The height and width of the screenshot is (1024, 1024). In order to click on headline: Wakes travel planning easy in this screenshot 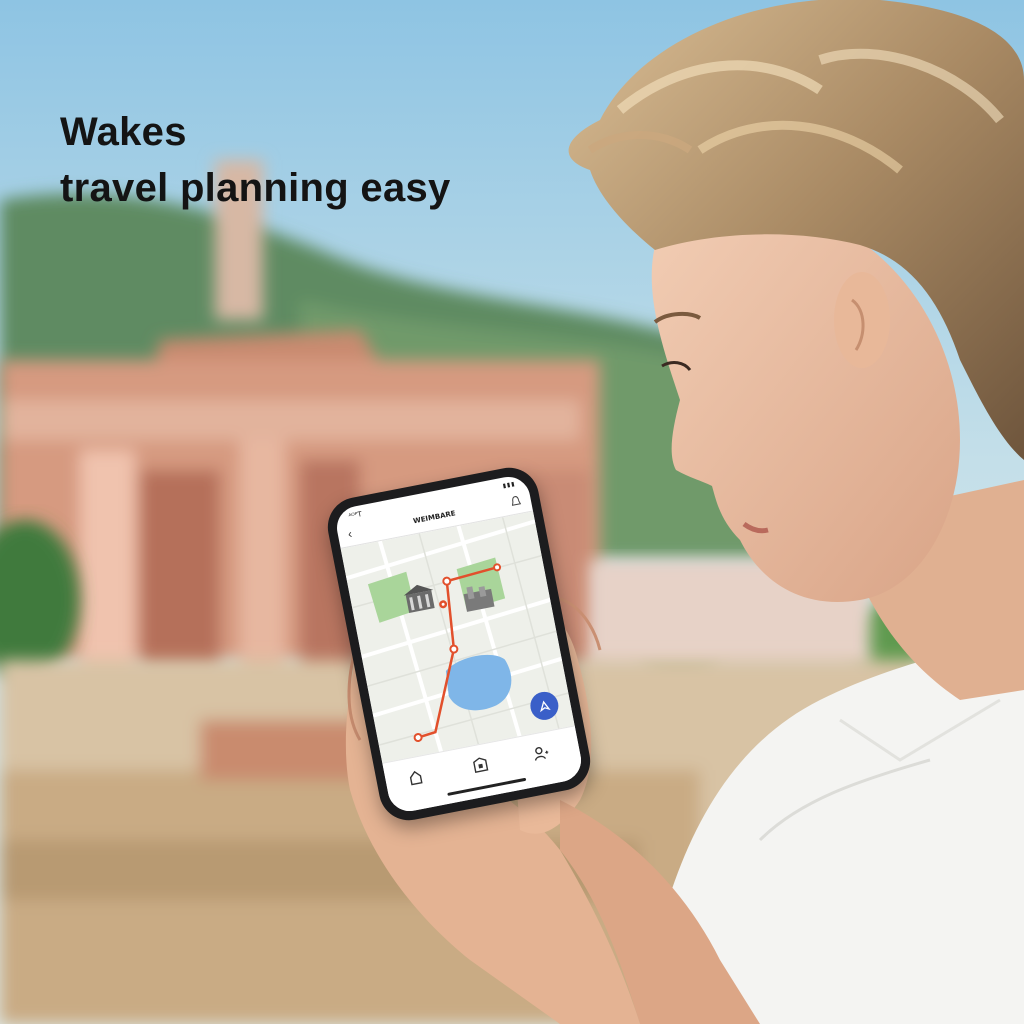, I will do `click(255, 160)`.